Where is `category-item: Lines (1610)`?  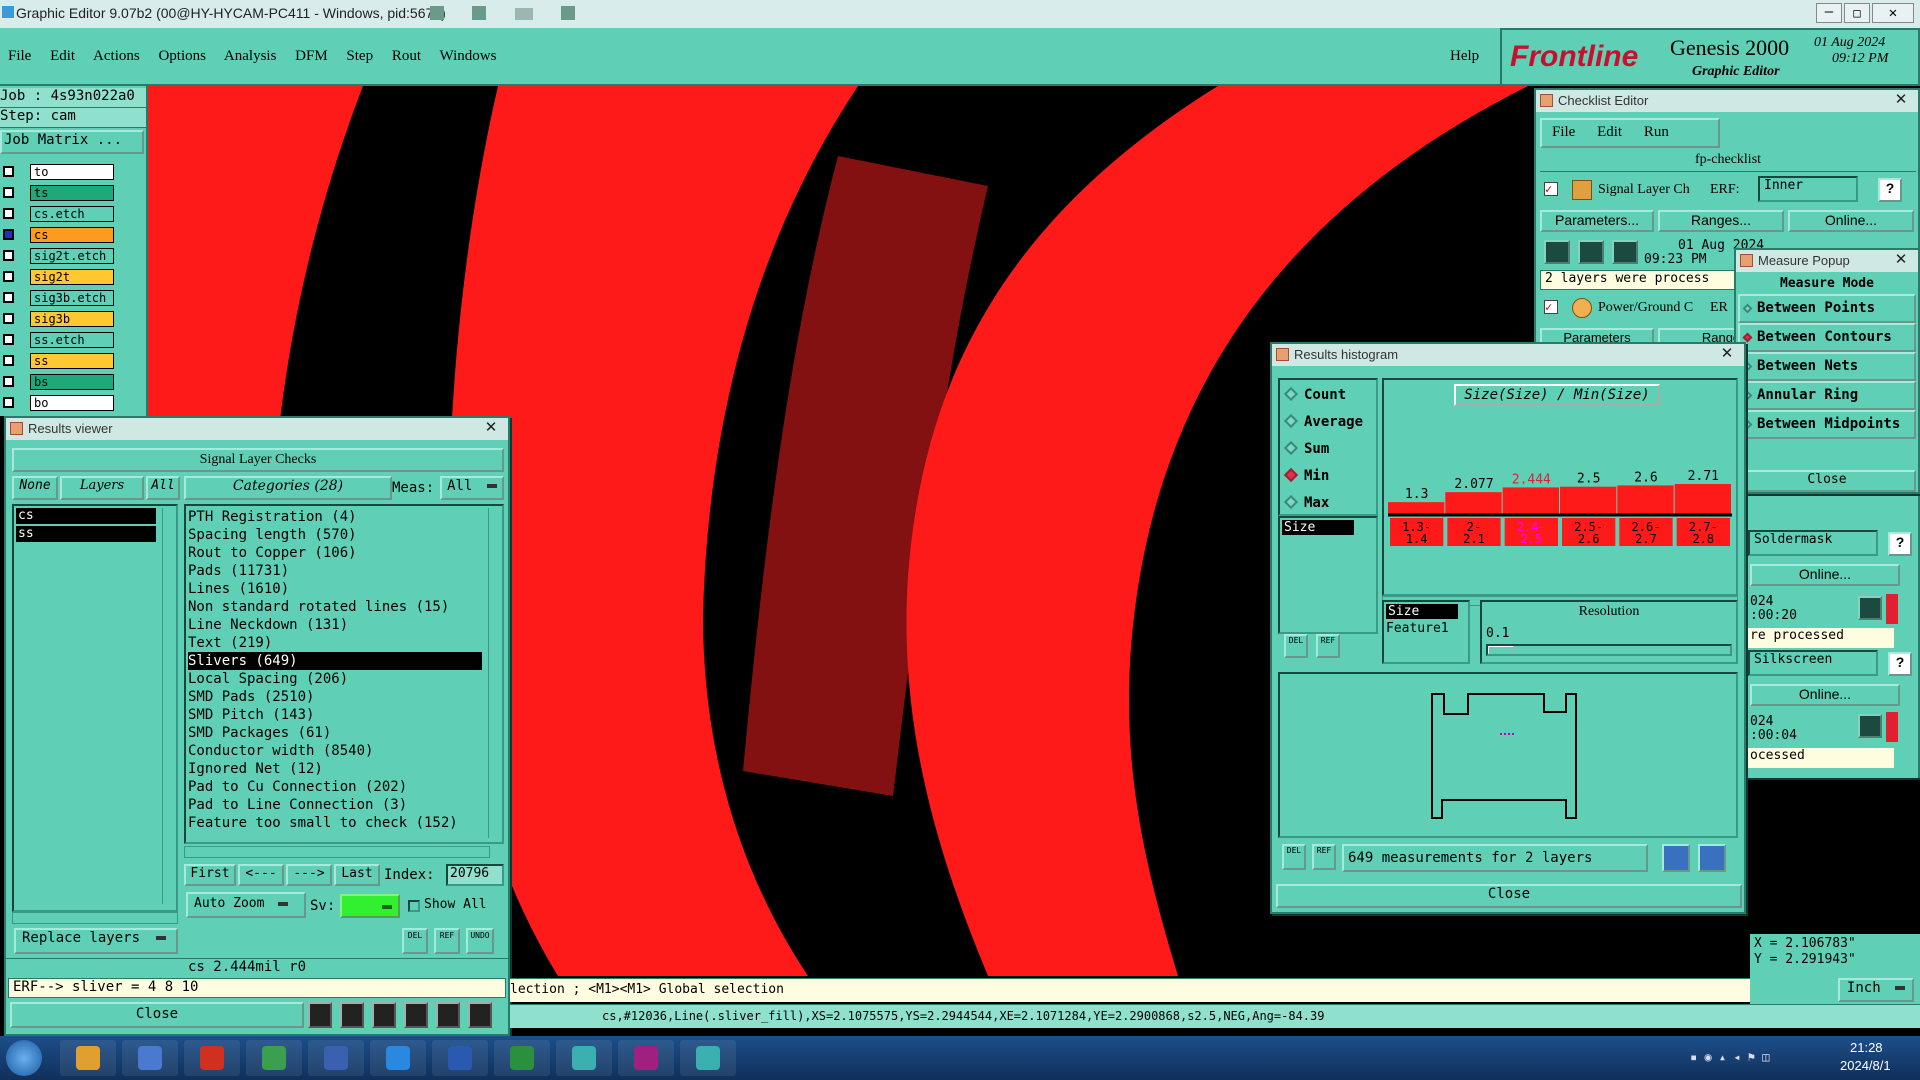 category-item: Lines (1610) is located at coordinates (335, 589).